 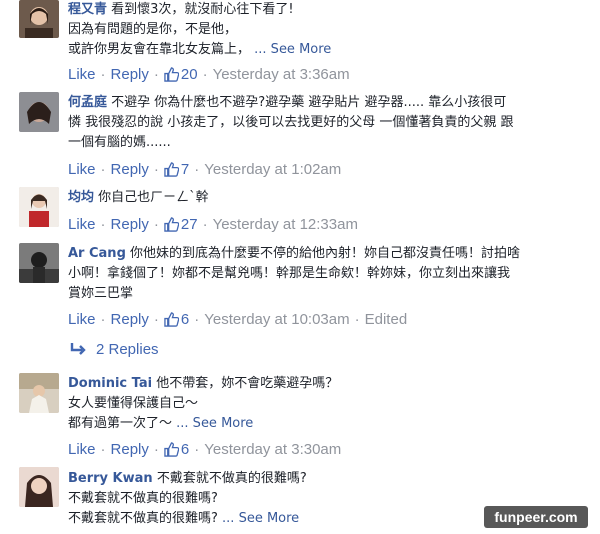 What do you see at coordinates (153, 197) in the screenshot?
I see `comment-text: 你自己也ㄏㄧㄥˋ幹` at bounding box center [153, 197].